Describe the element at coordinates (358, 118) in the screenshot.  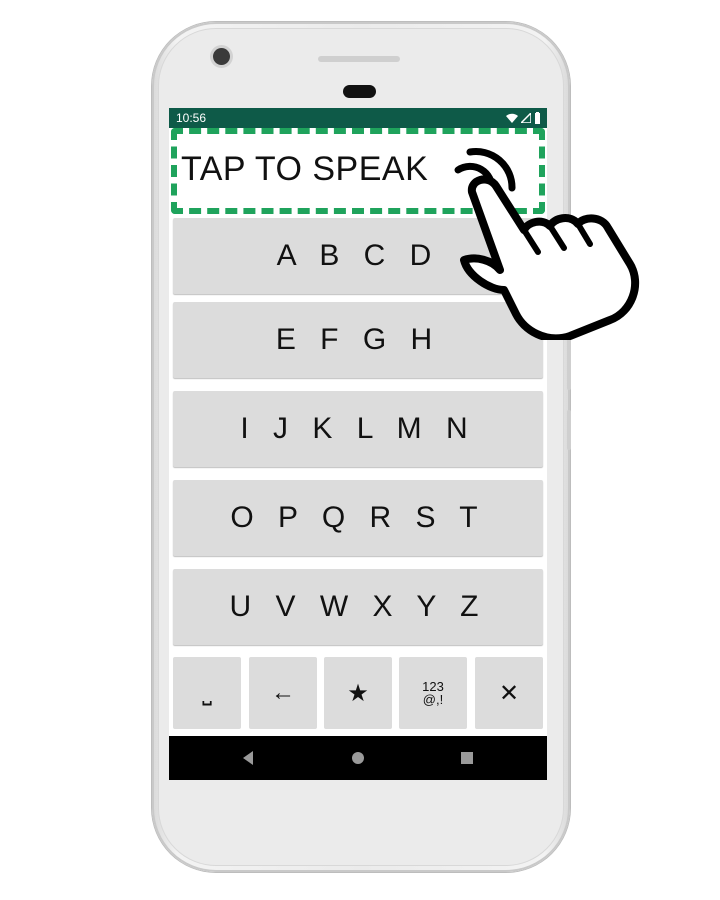
I see `status-bar: 10:56` at that location.